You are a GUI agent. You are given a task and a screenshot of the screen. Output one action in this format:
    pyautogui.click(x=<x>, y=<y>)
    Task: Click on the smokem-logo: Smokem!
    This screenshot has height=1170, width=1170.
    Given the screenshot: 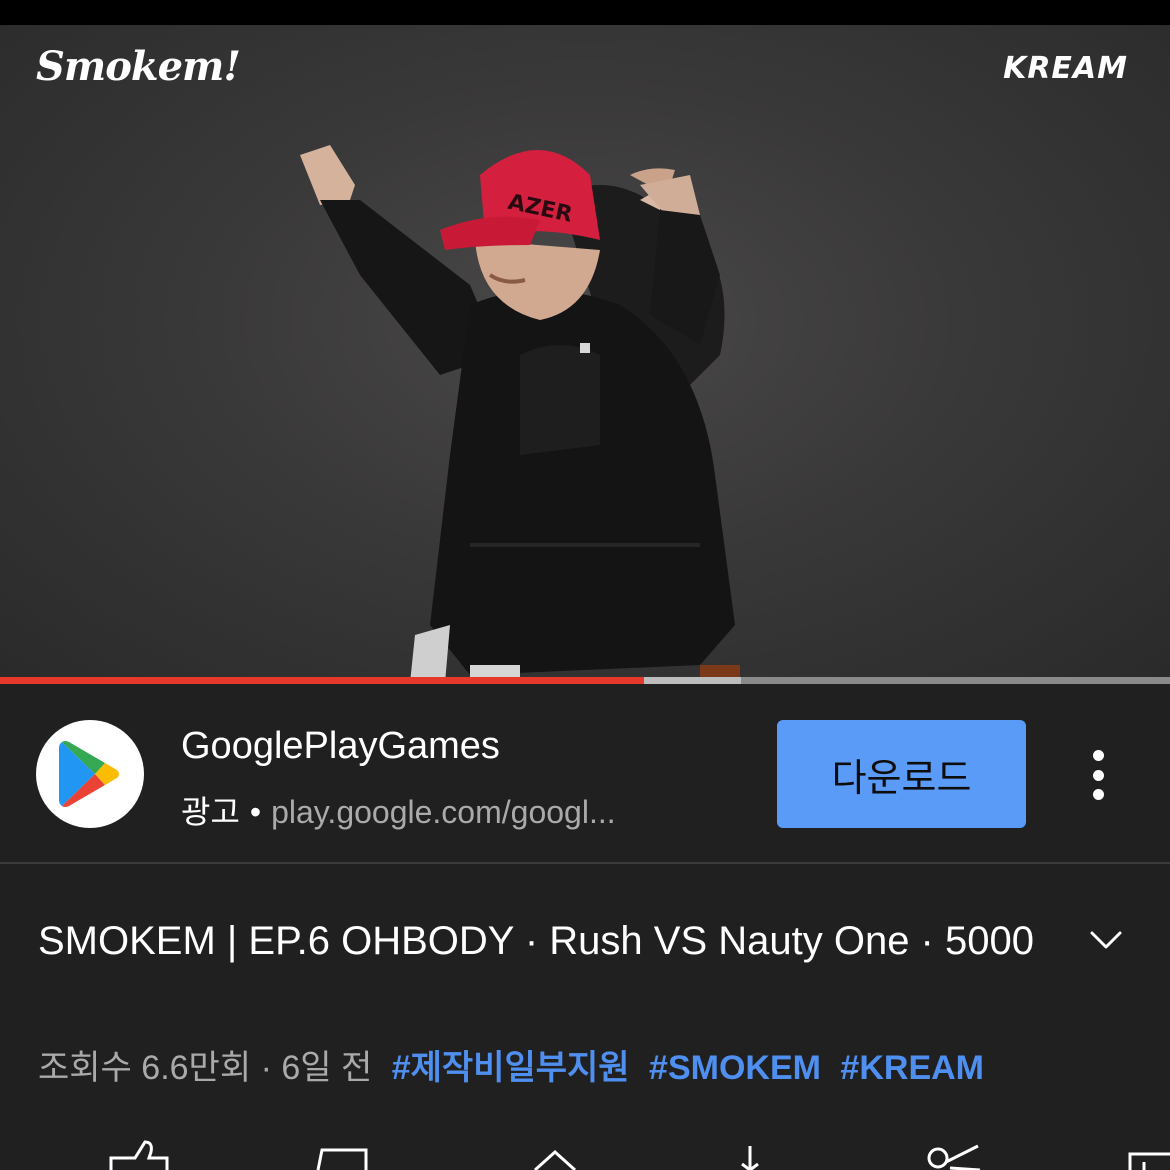 What is the action you would take?
    pyautogui.click(x=138, y=66)
    